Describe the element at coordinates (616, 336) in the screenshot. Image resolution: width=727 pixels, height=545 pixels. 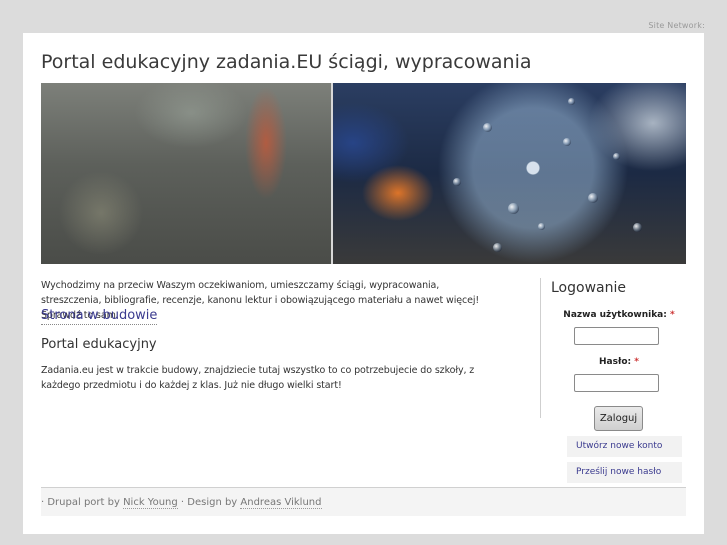
I see `username-input` at that location.